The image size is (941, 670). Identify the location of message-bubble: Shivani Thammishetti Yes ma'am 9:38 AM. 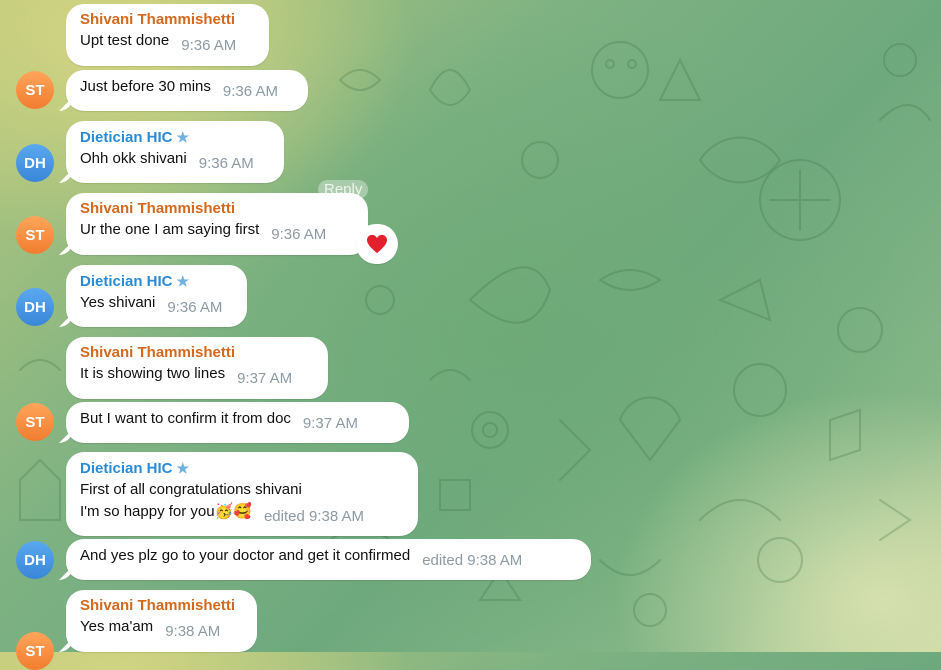
(161, 621).